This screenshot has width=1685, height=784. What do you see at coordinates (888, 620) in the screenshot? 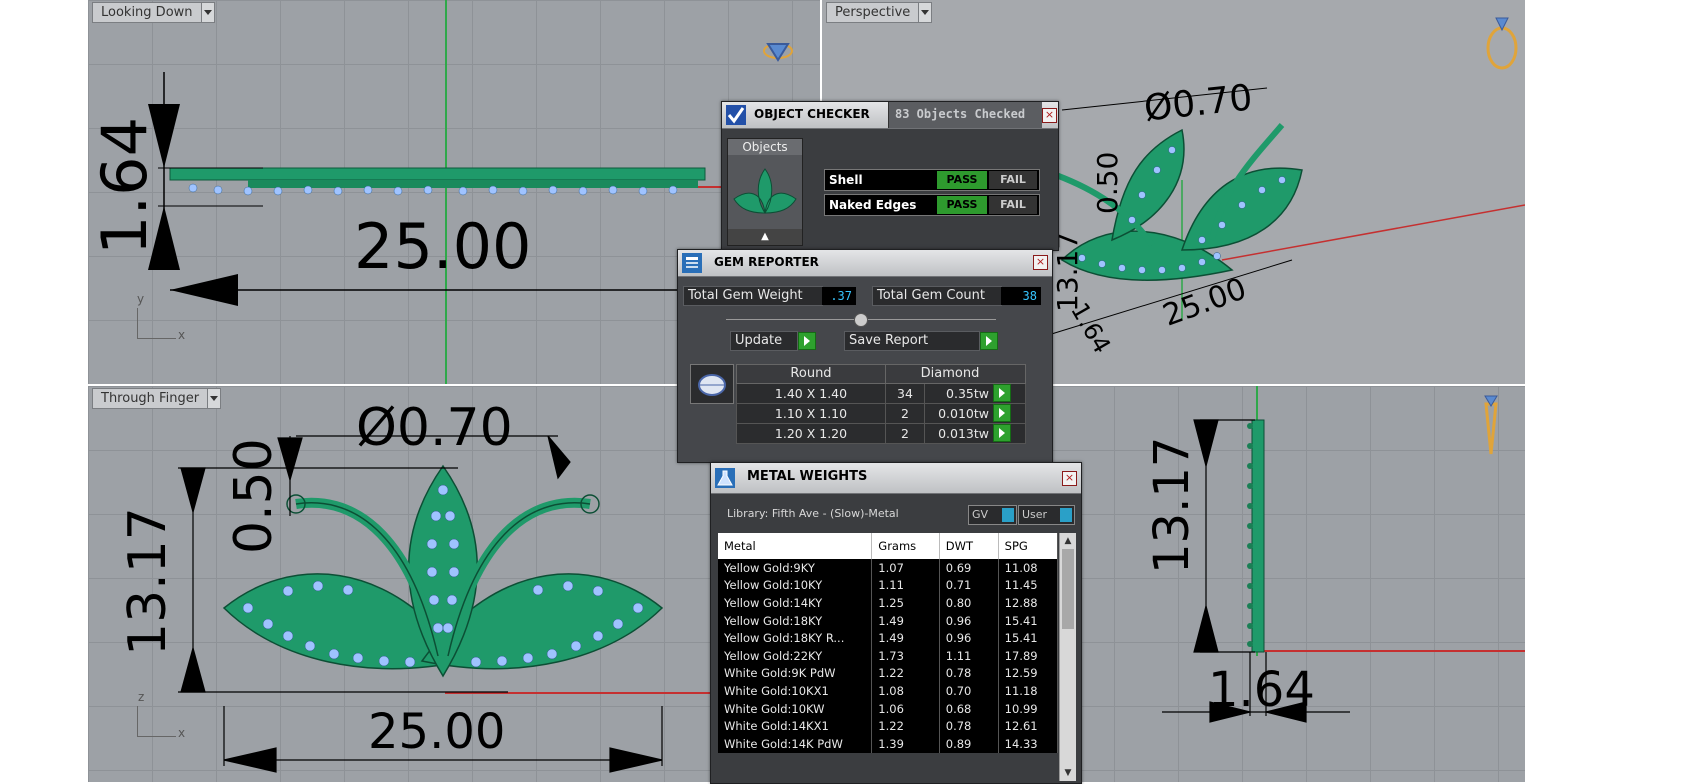
I see `table-row: Yellow Gold:18KY 1.49 0.96 15.41` at bounding box center [888, 620].